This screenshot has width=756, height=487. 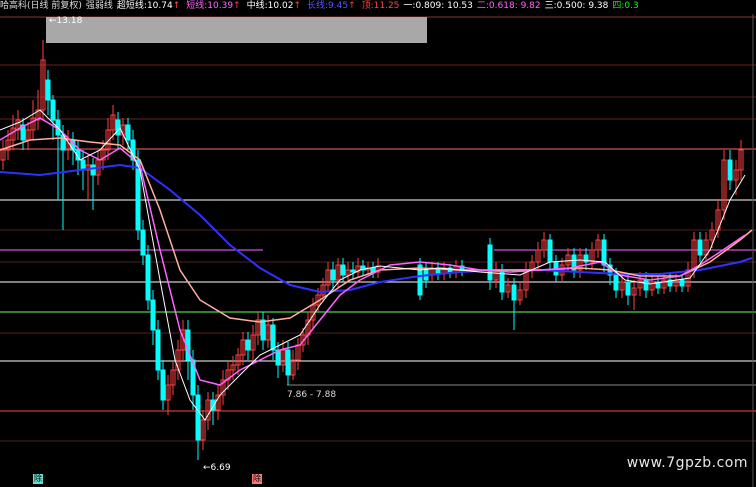 What do you see at coordinates (66, 21) in the screenshot?
I see `high-price-label: ←13.18` at bounding box center [66, 21].